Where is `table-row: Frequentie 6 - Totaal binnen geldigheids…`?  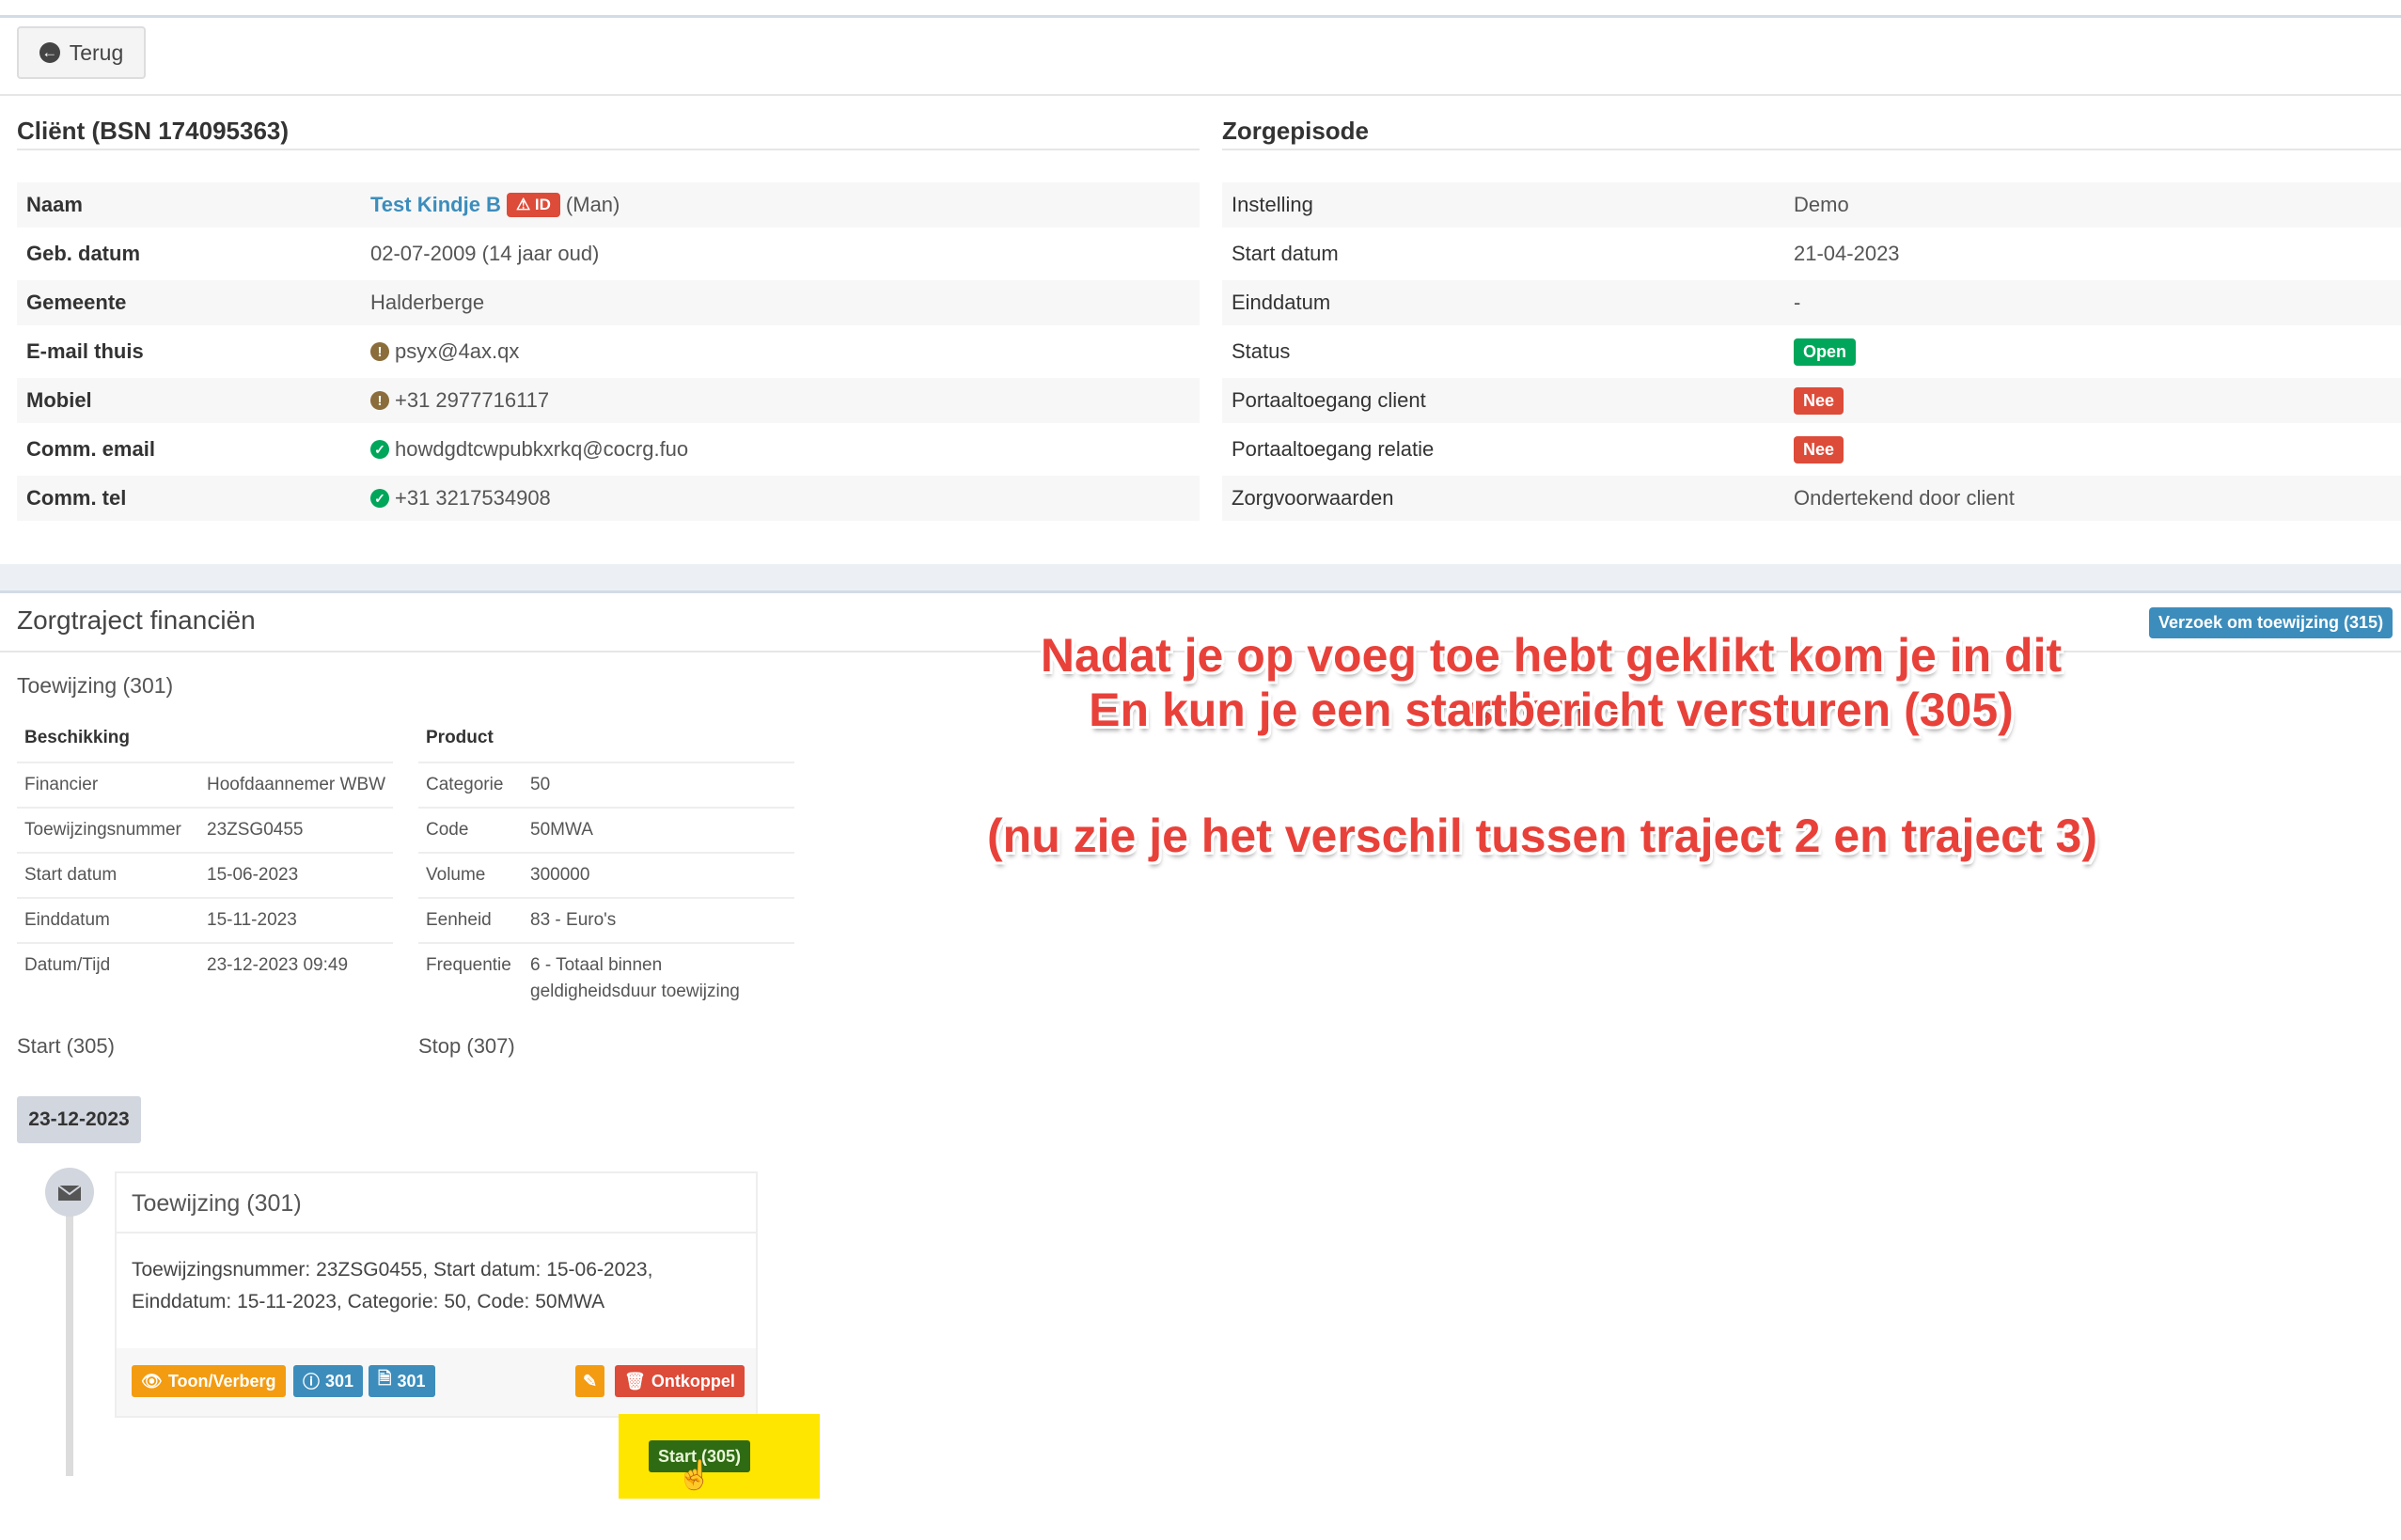
table-row: Frequentie 6 - Totaal binnen geldigheids… is located at coordinates (606, 976).